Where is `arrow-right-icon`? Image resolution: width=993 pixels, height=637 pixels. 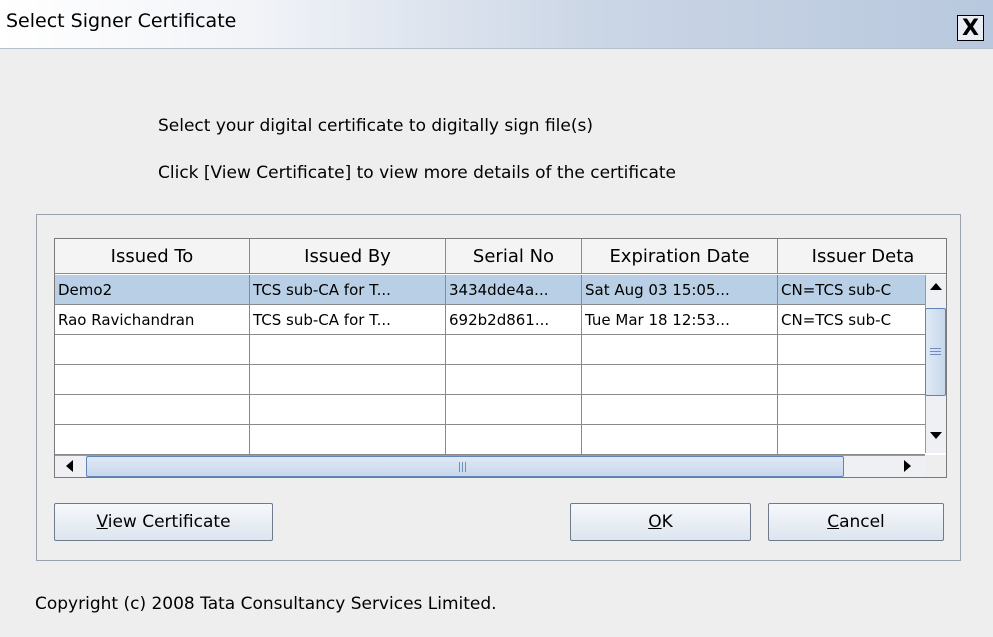 arrow-right-icon is located at coordinates (907, 466).